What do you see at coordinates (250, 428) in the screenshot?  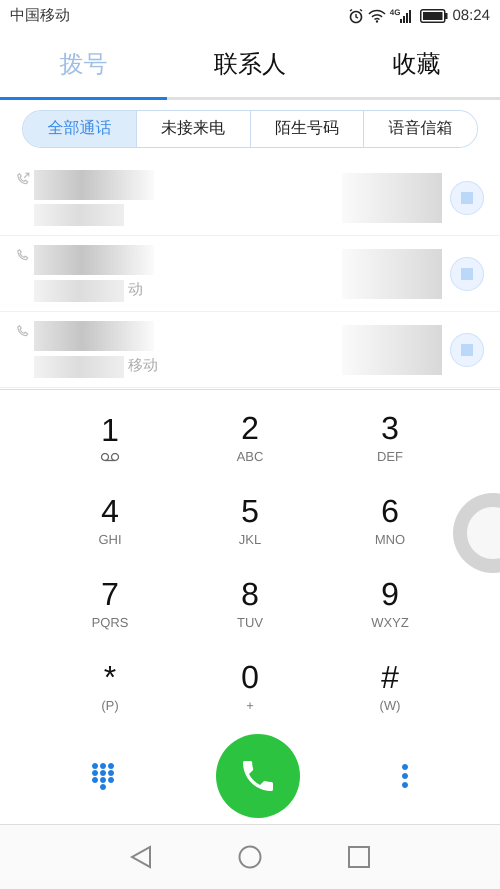 I see `key-digit: 2` at bounding box center [250, 428].